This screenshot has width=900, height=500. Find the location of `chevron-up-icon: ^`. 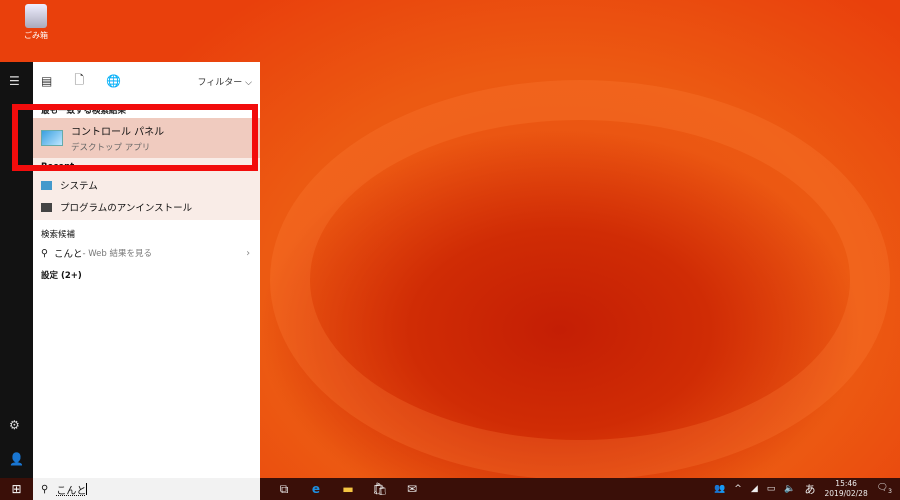

chevron-up-icon: ^ is located at coordinates (738, 489).